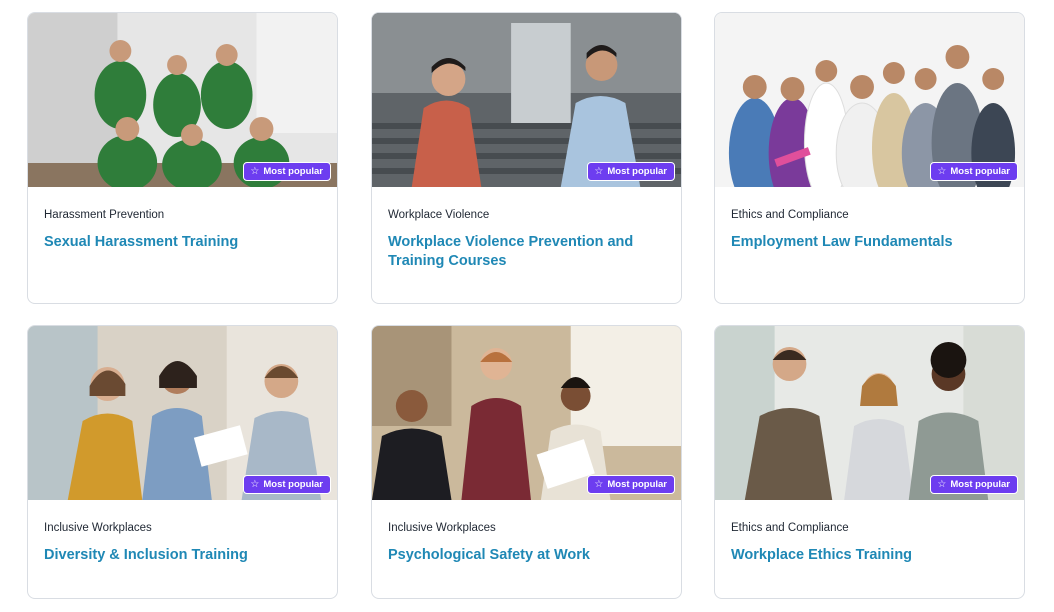 This screenshot has width=1054, height=612. I want to click on course-category: Workplace Violence, so click(439, 215).